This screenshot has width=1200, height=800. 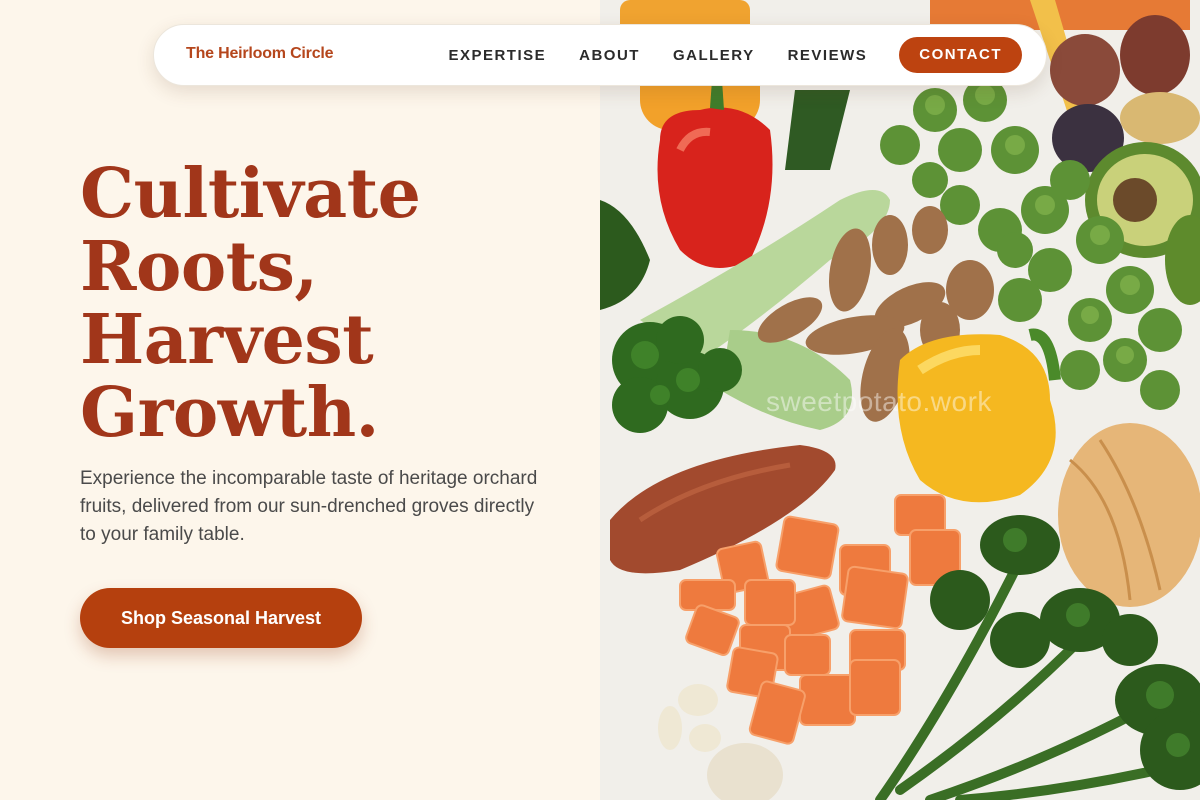 I want to click on nav-link-about: ABOUT, so click(x=609, y=55).